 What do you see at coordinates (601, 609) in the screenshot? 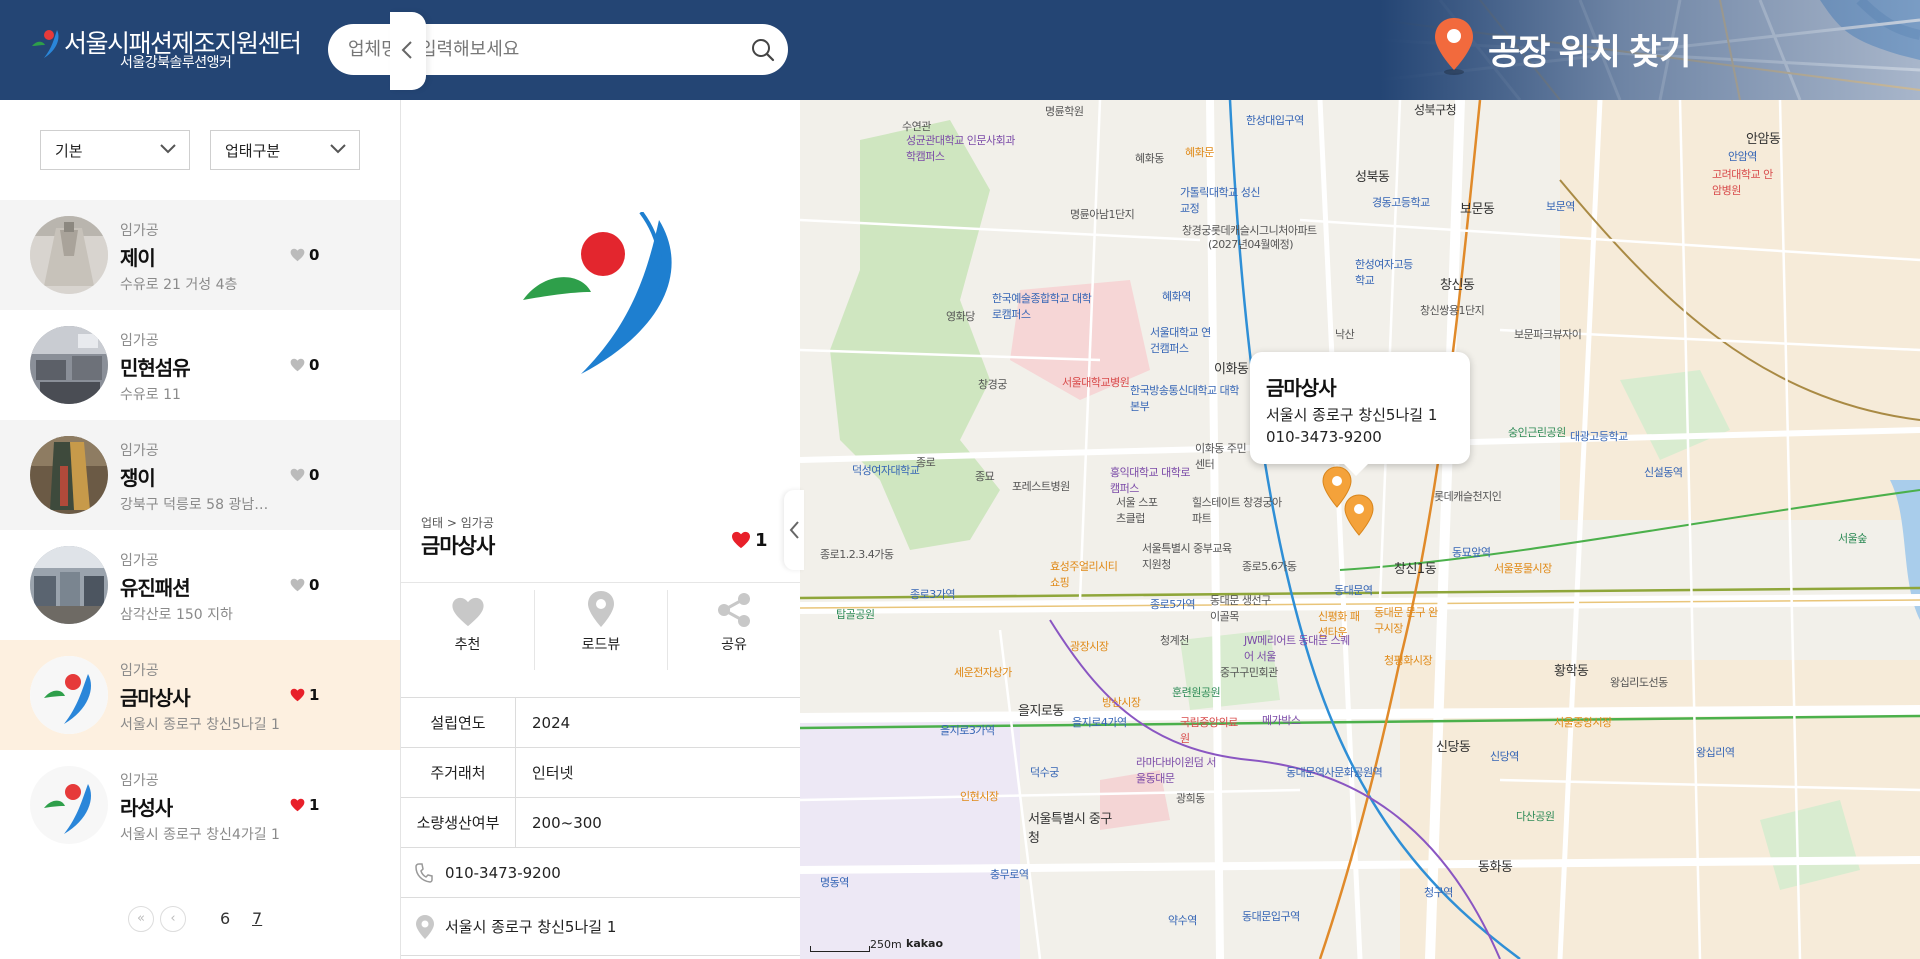
I see `location-pin-icon` at bounding box center [601, 609].